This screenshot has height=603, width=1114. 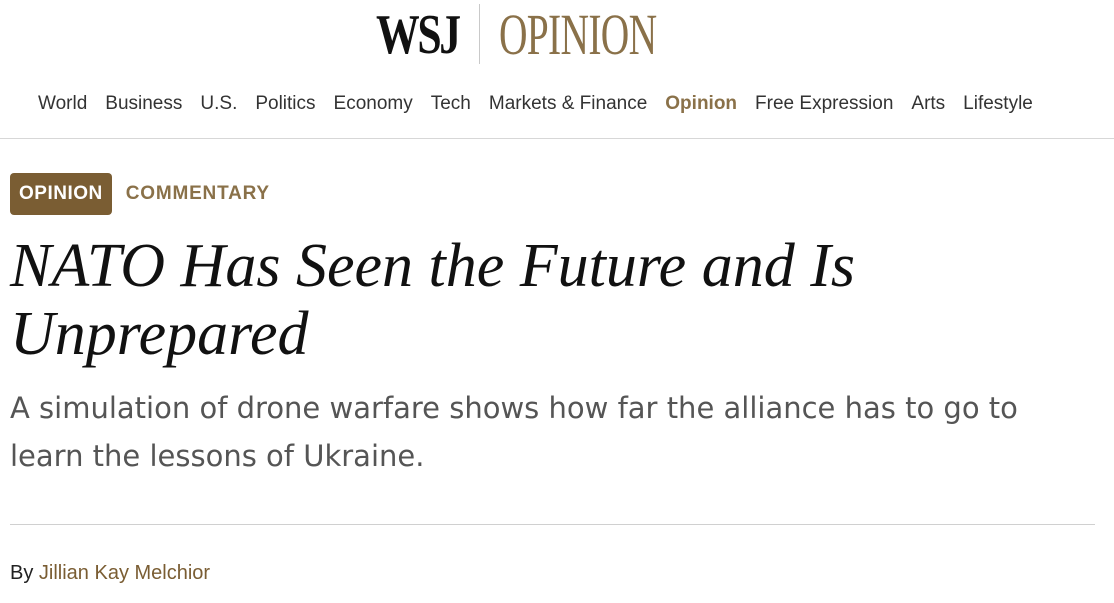 I want to click on nav-item-tech: Tech, so click(x=451, y=104).